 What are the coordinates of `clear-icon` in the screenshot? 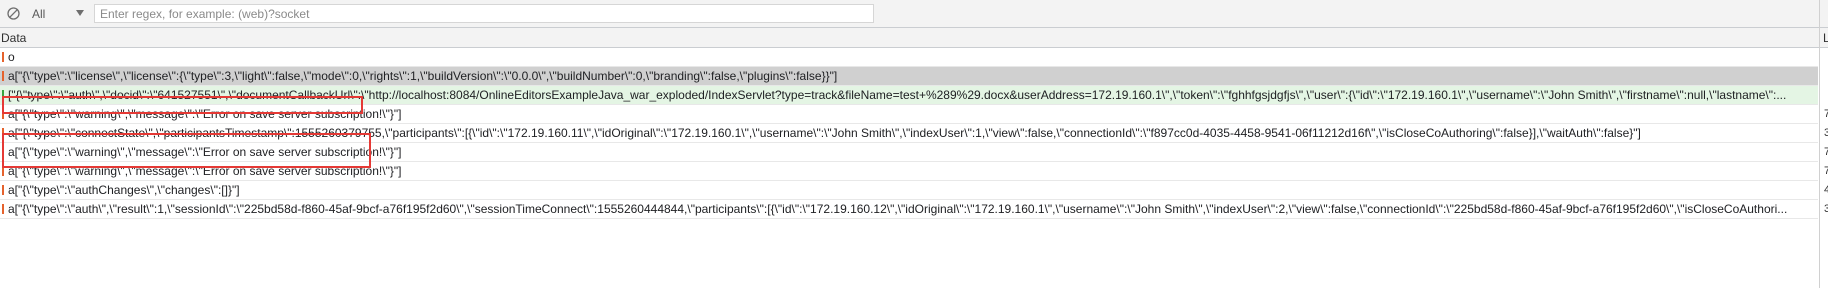 It's located at (13, 13).